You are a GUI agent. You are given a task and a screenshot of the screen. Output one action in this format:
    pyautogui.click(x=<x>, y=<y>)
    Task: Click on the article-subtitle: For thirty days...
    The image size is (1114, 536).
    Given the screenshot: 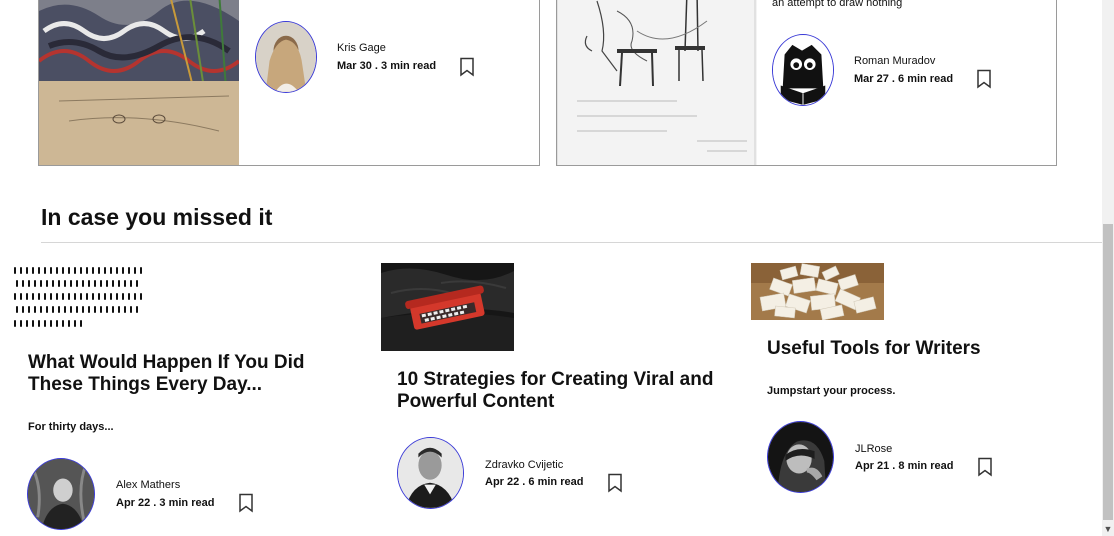 What is the action you would take?
    pyautogui.click(x=71, y=427)
    